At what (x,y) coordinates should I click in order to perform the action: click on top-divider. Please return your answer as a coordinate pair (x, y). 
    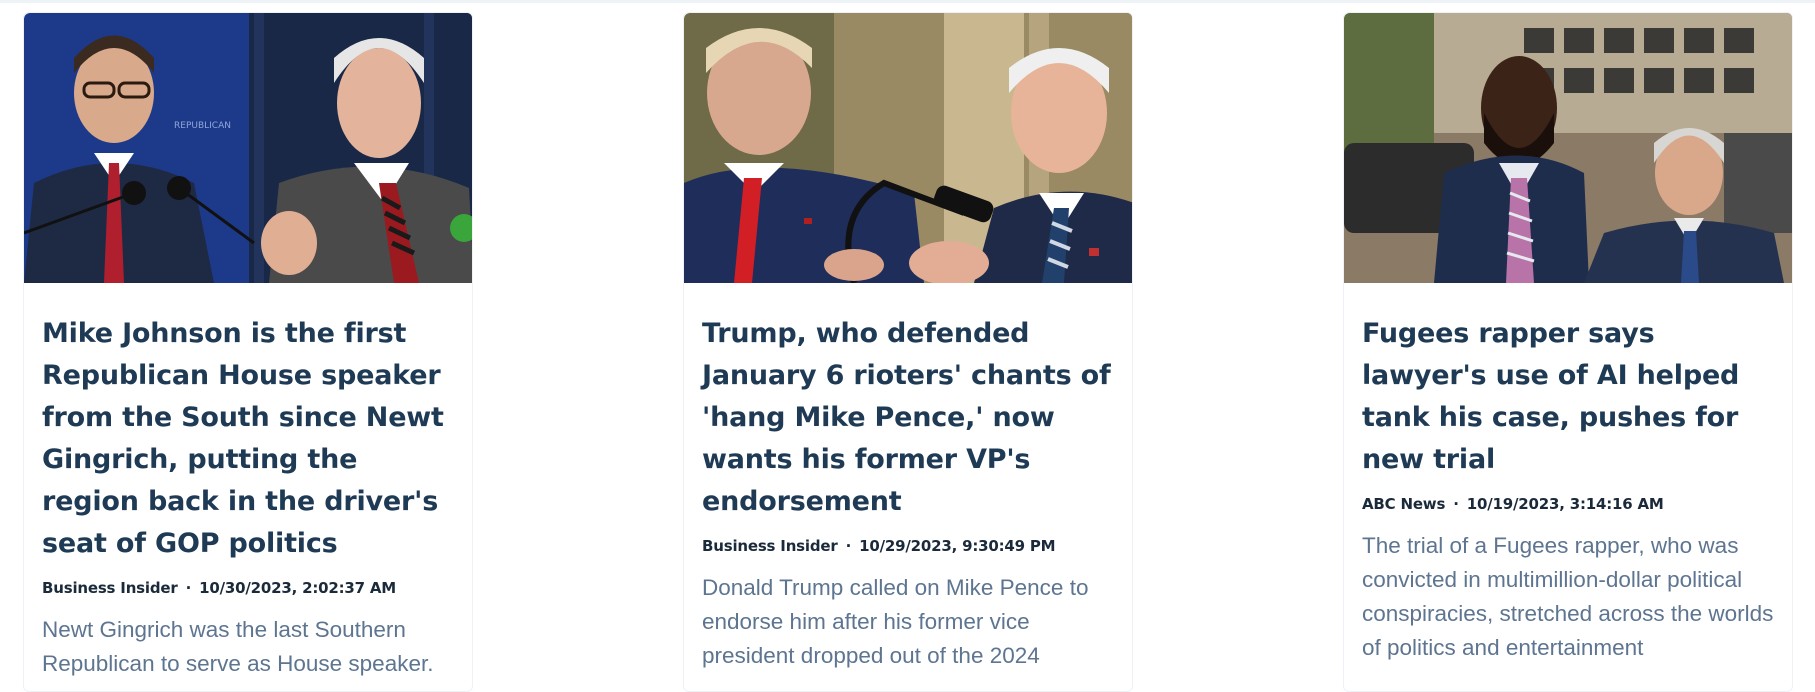
    Looking at the image, I should click on (907, 1).